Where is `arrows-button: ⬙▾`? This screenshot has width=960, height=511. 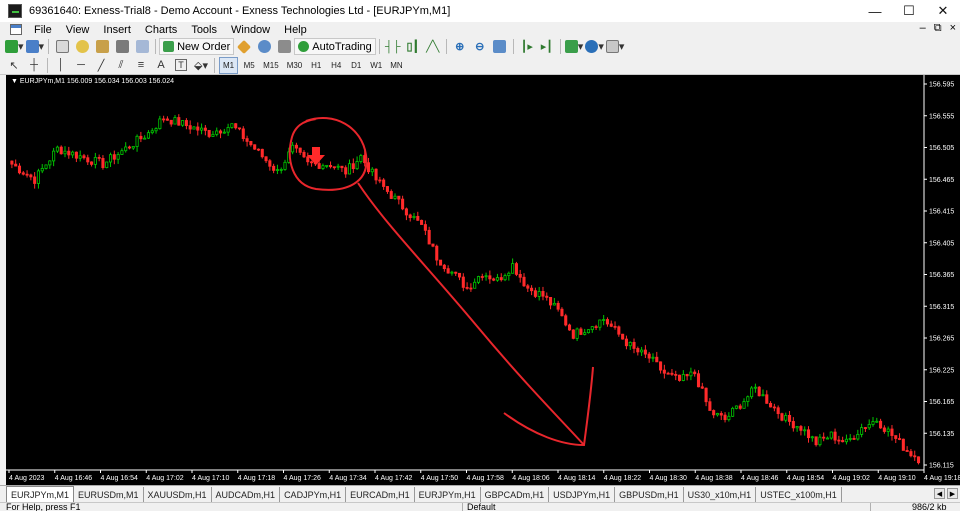
arrows-button: ⬙▾ is located at coordinates (201, 65).